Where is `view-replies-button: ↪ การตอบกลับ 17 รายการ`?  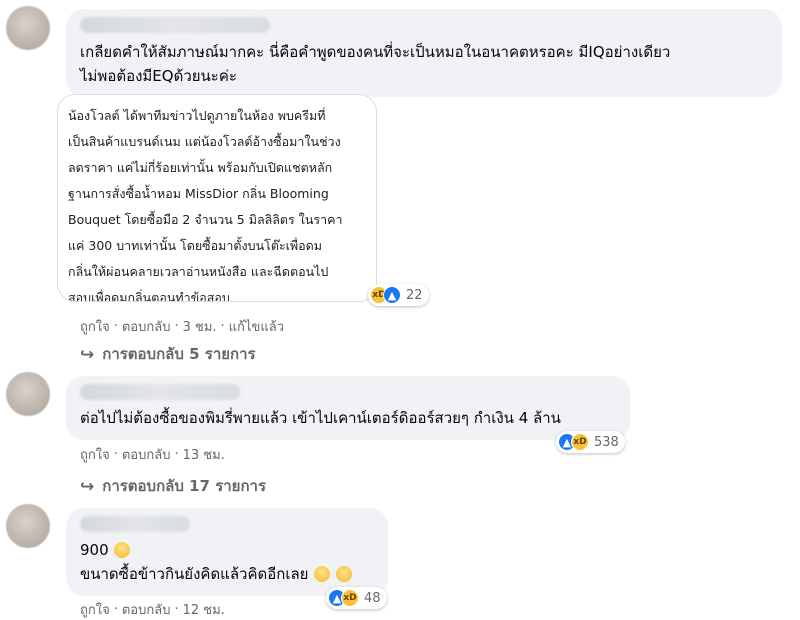
view-replies-button: ↪ การตอบกลับ 17 รายการ is located at coordinates (173, 486).